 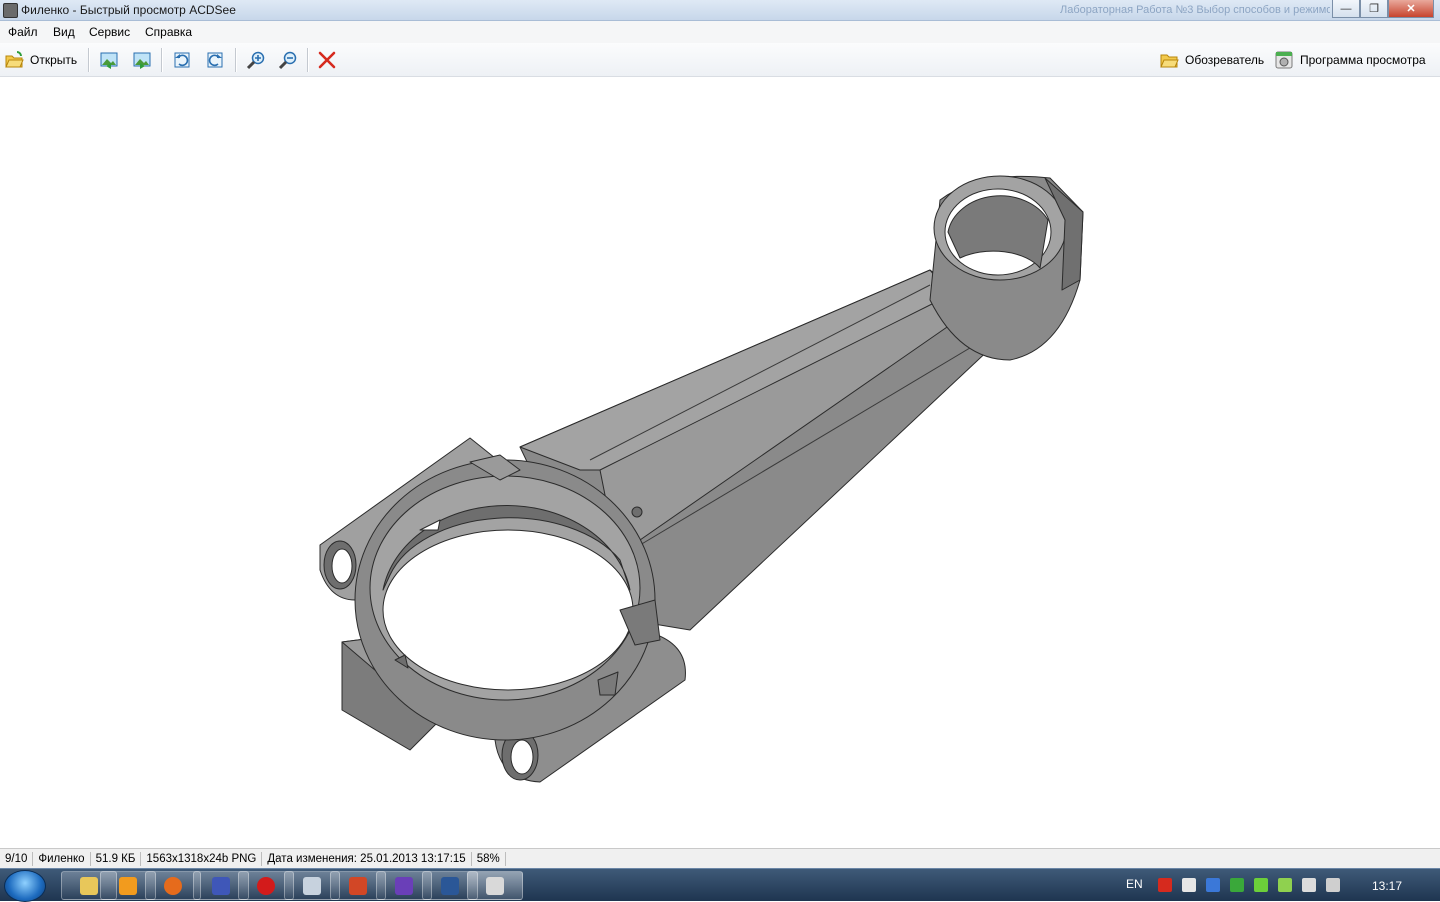 I want to click on camera-icon, so click(x=495, y=885).